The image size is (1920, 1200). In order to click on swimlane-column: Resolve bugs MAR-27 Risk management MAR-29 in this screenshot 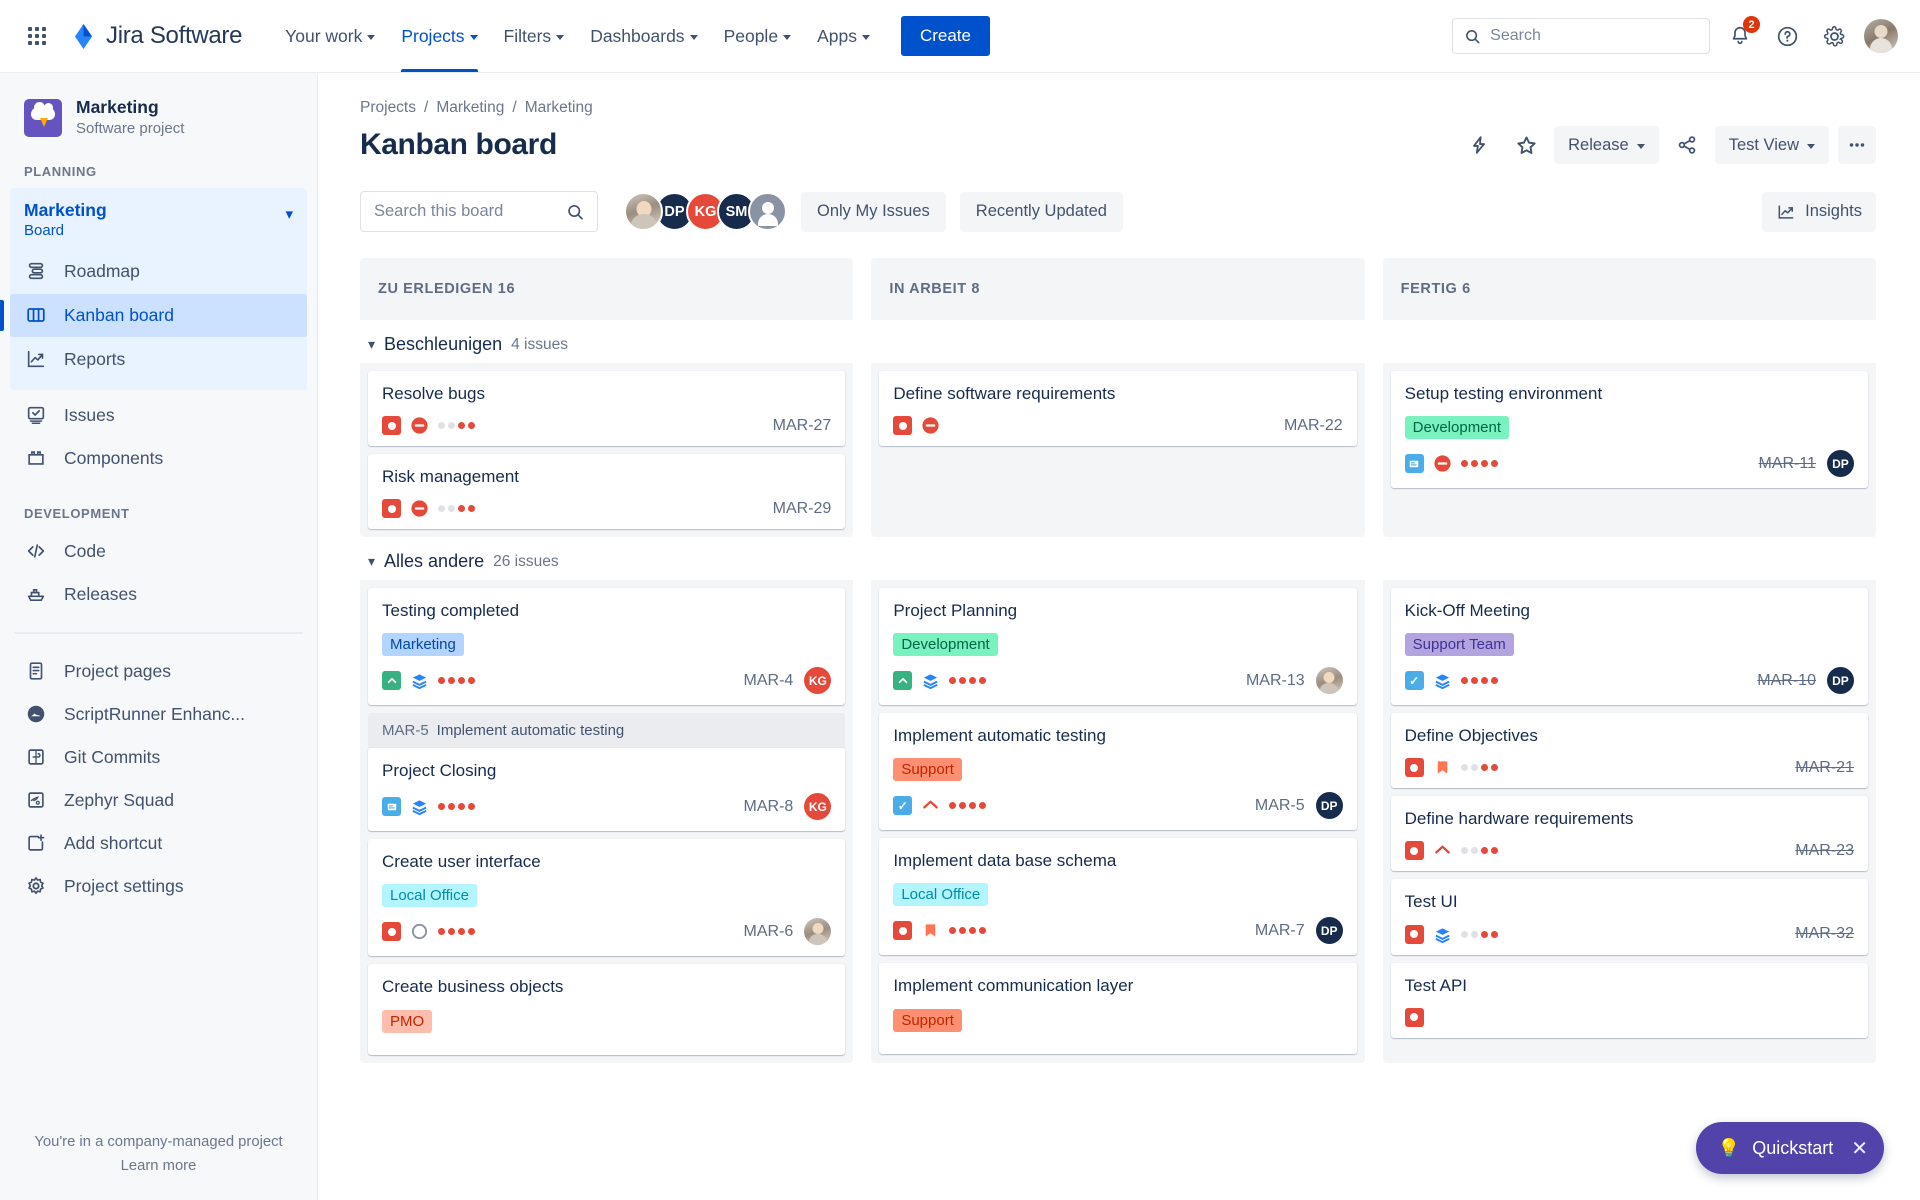, I will do `click(607, 450)`.